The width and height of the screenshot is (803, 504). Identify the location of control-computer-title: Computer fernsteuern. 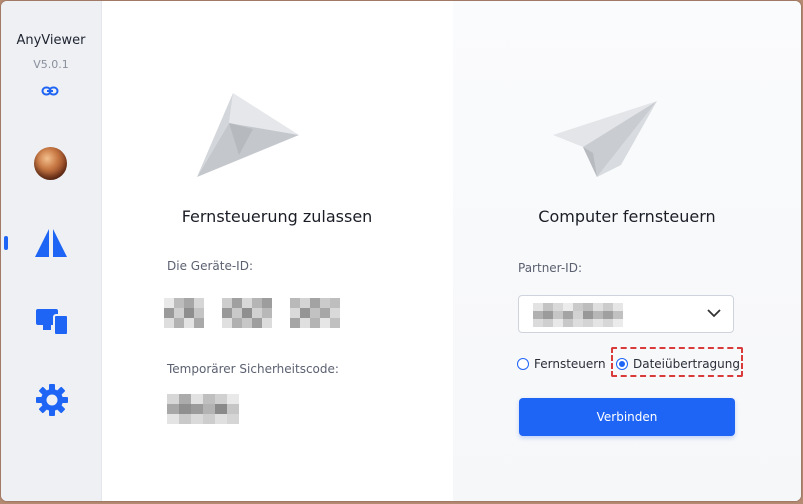
(627, 216).